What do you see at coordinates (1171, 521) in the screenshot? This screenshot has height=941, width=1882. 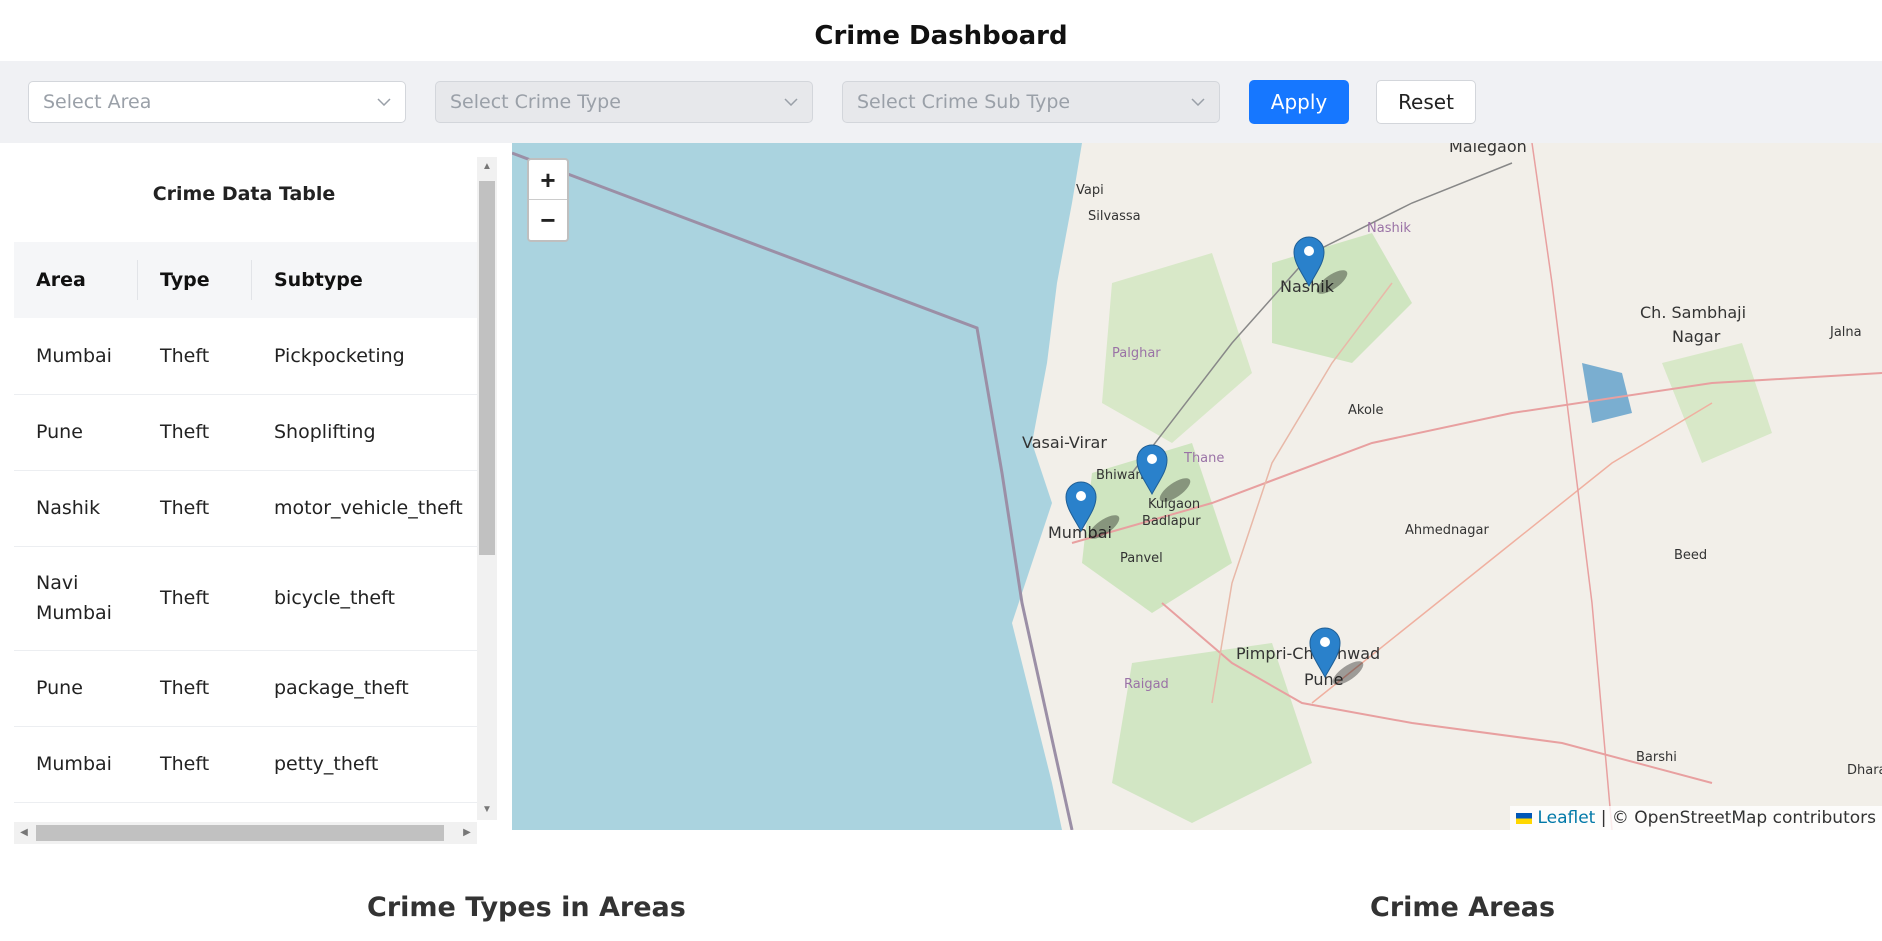 I see `map-label: Badlapur` at bounding box center [1171, 521].